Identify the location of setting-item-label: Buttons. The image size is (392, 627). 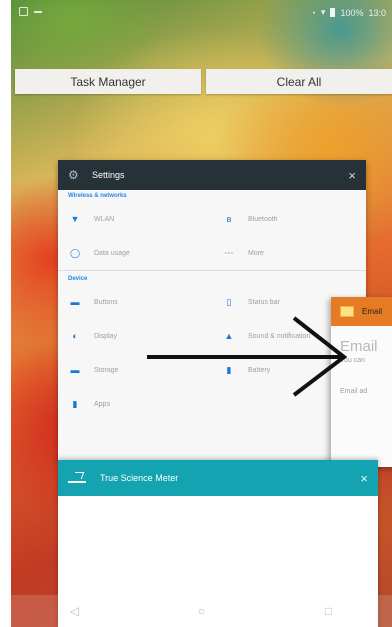
(106, 302).